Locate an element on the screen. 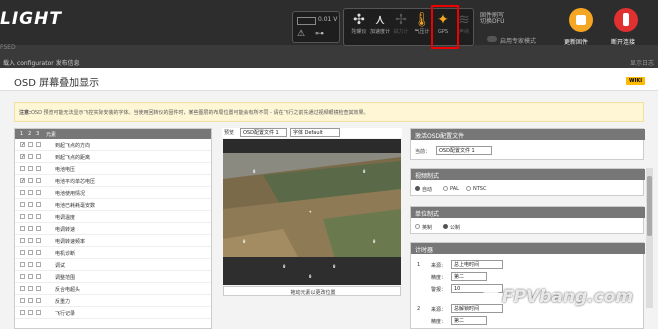  radio-imperial is located at coordinates (417, 226).